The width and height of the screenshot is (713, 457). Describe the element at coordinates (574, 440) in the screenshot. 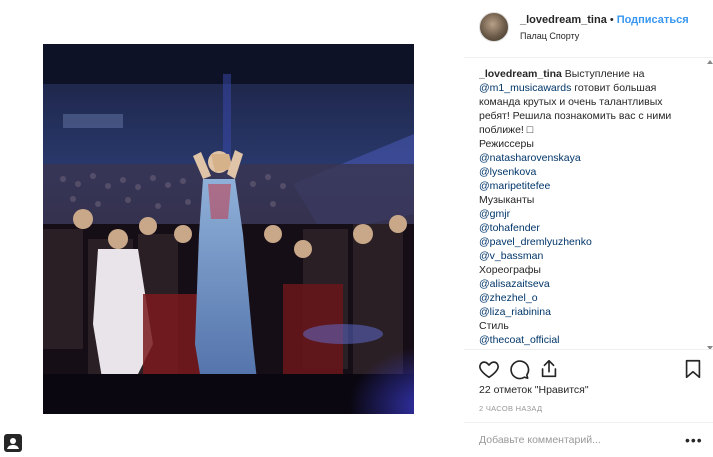

I see `comment-input` at that location.